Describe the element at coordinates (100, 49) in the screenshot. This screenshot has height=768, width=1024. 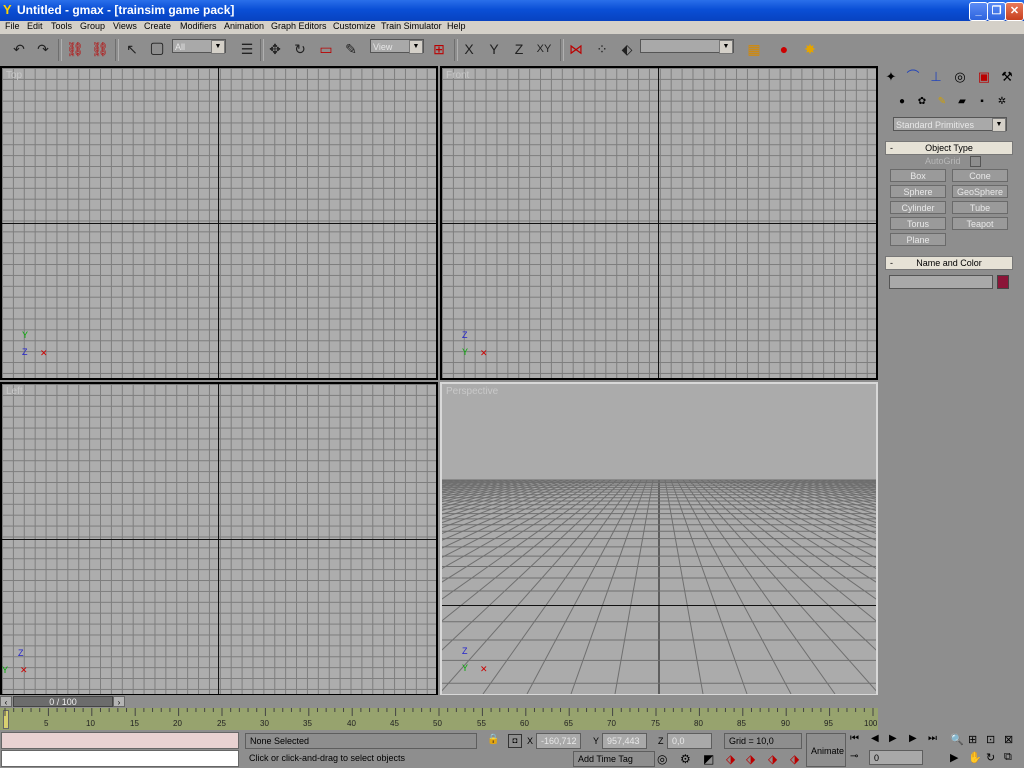
I see `unlink-icon: ⛓` at that location.